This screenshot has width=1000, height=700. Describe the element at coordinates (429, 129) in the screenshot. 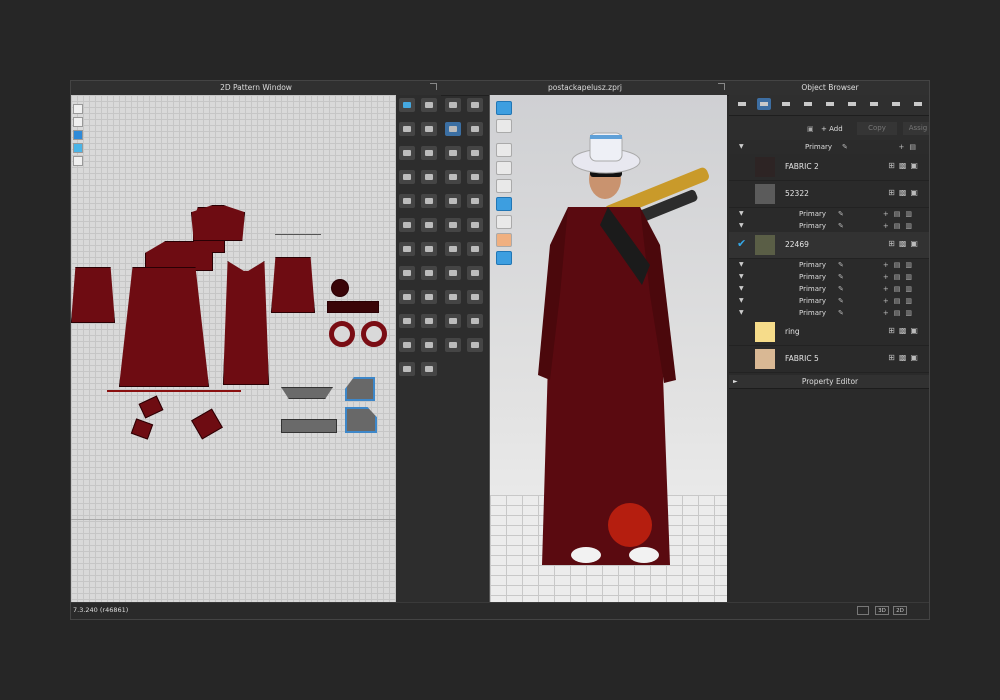

I see `tool-rectangle-icon` at that location.